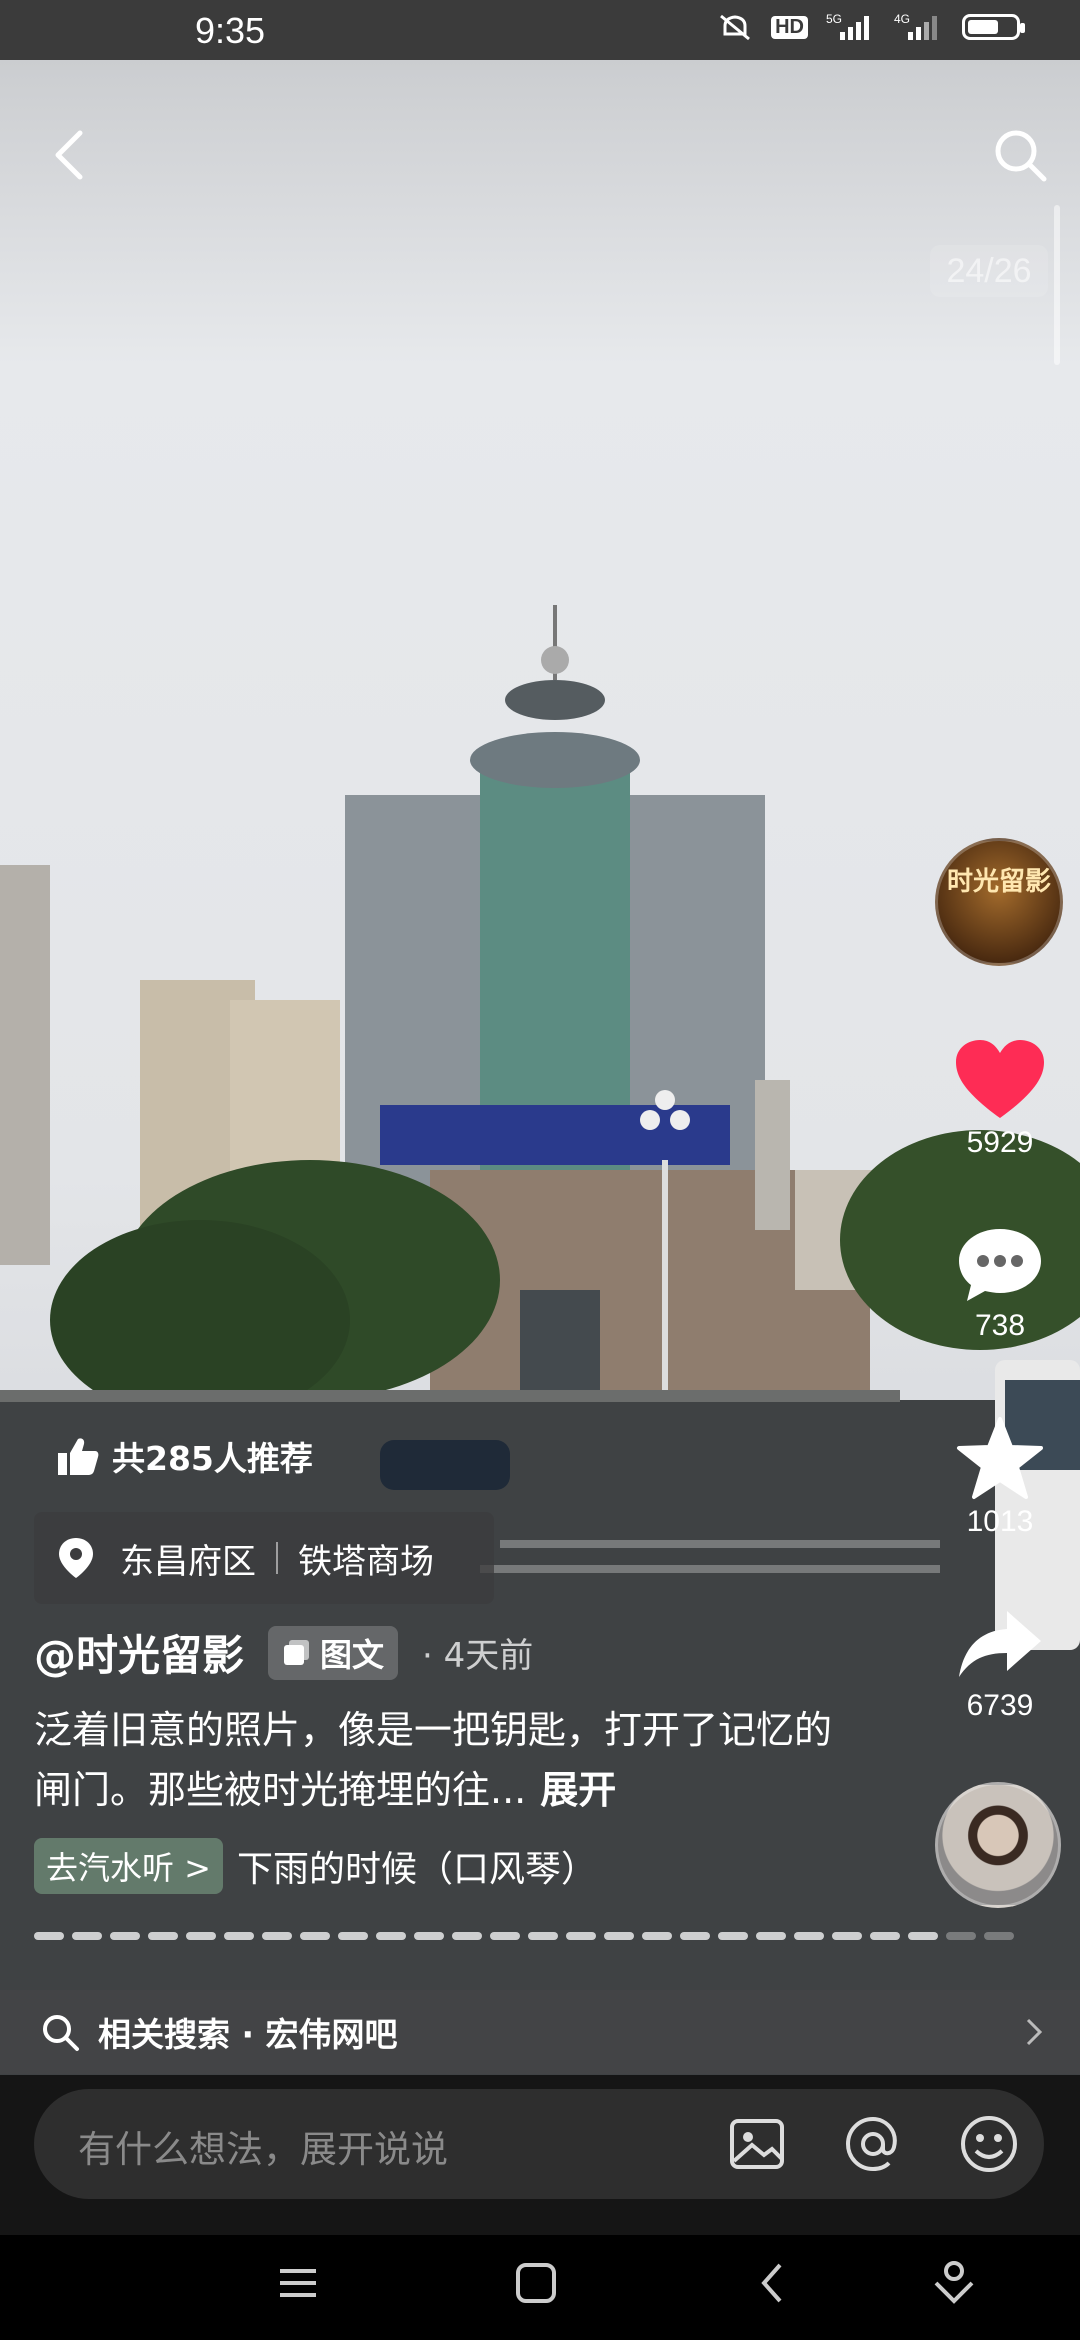 This screenshot has height=2340, width=1080. What do you see at coordinates (417, 1869) in the screenshot?
I see `music-title: 下雨的时候（口风琴）` at bounding box center [417, 1869].